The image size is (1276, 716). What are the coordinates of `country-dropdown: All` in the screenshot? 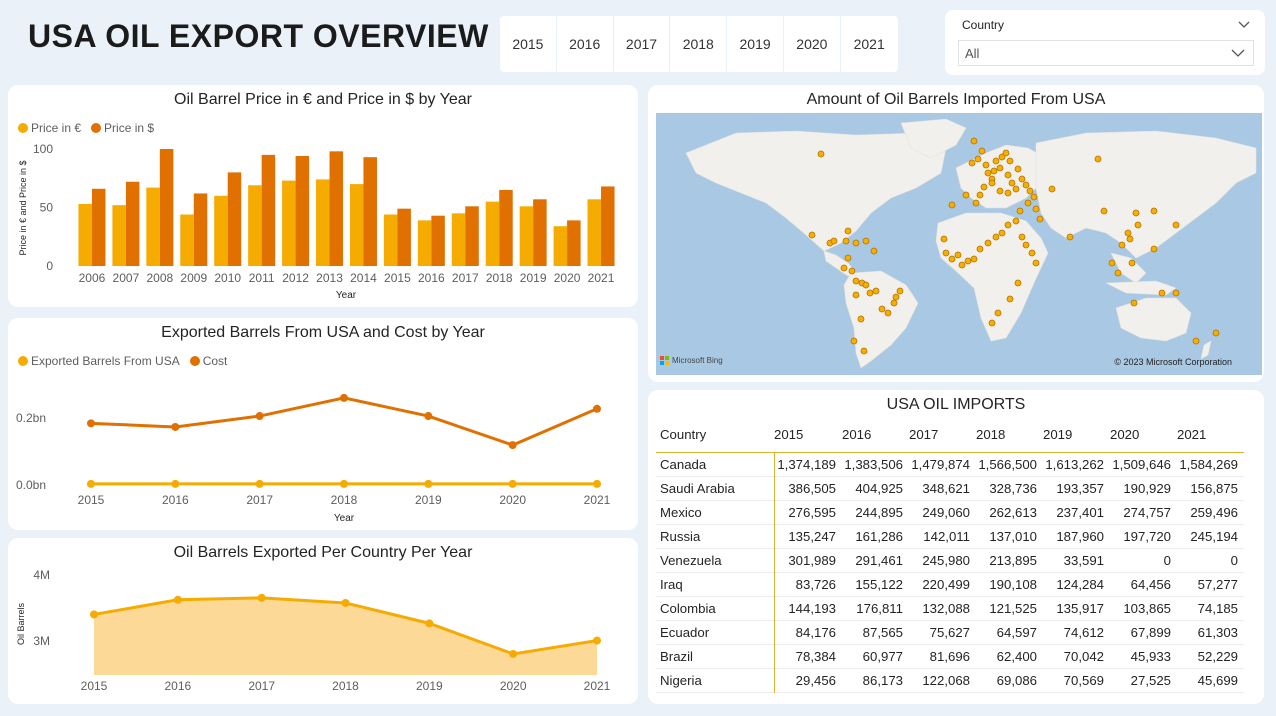 It's located at (1106, 53).